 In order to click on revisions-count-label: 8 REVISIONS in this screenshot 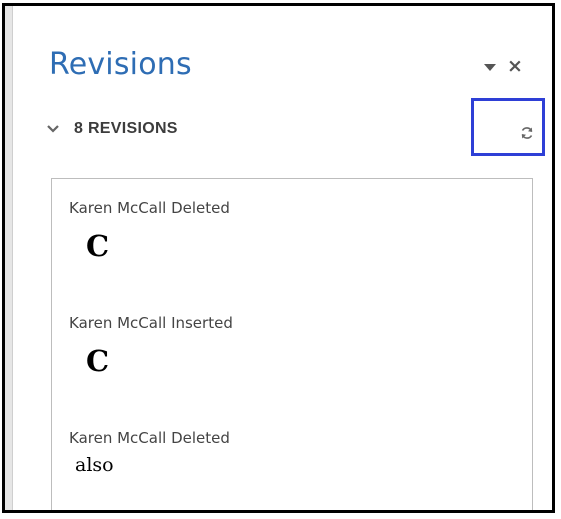, I will do `click(126, 128)`.